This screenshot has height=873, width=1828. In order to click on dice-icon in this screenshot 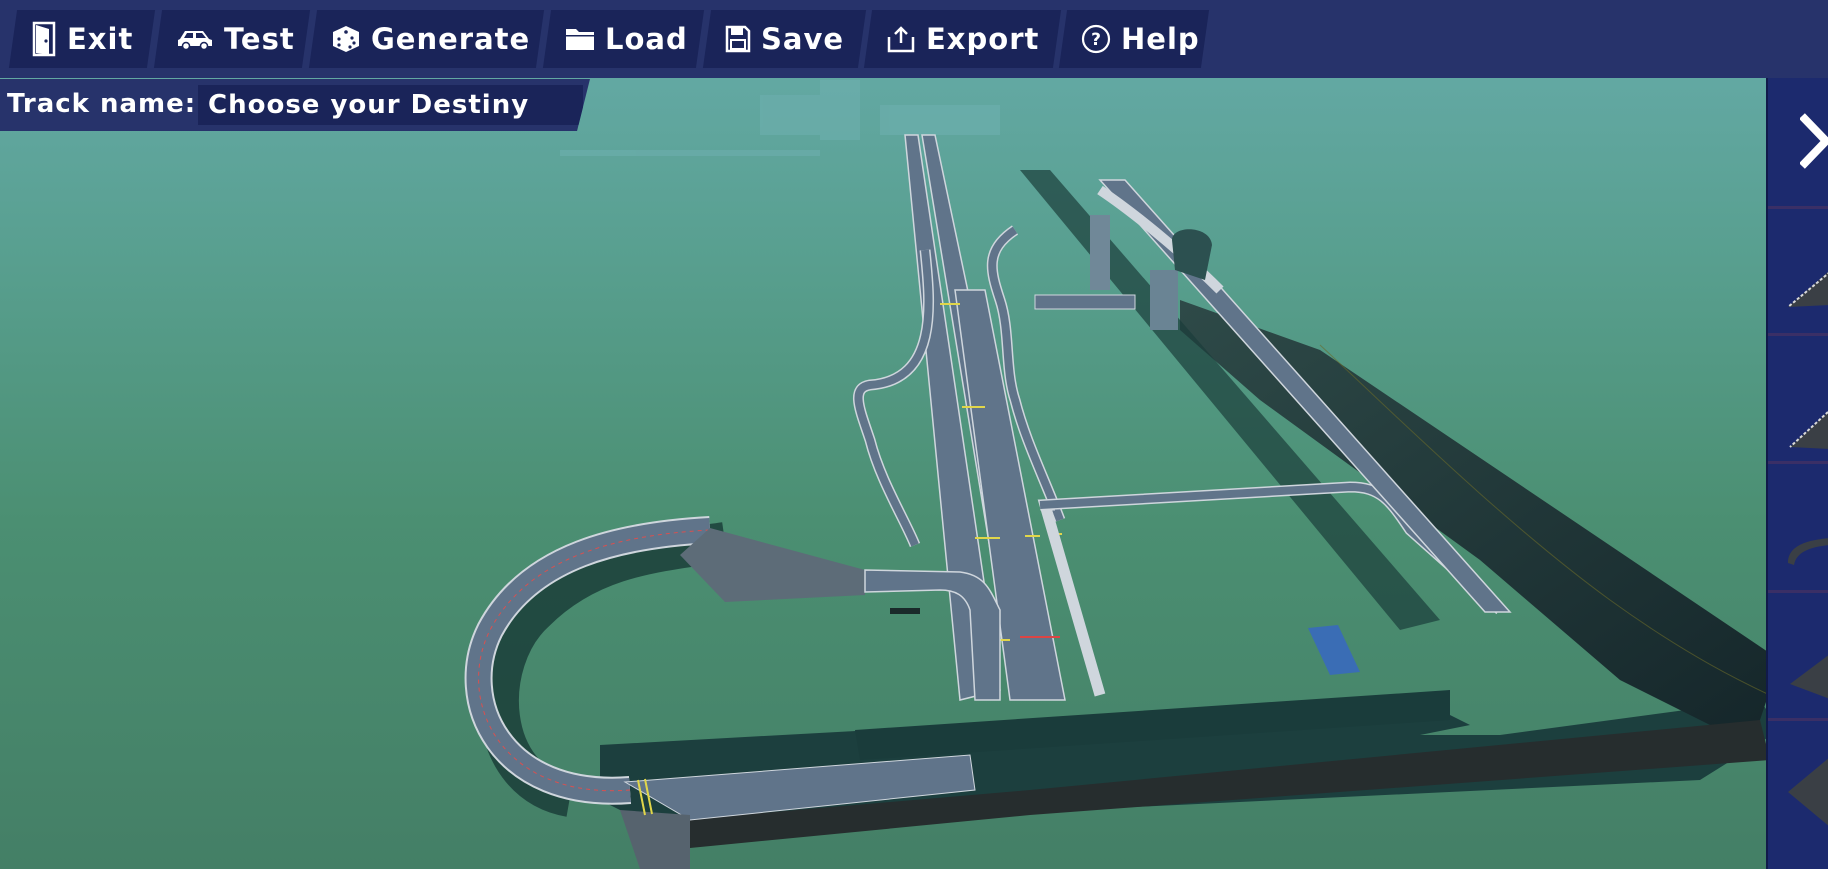, I will do `click(346, 39)`.